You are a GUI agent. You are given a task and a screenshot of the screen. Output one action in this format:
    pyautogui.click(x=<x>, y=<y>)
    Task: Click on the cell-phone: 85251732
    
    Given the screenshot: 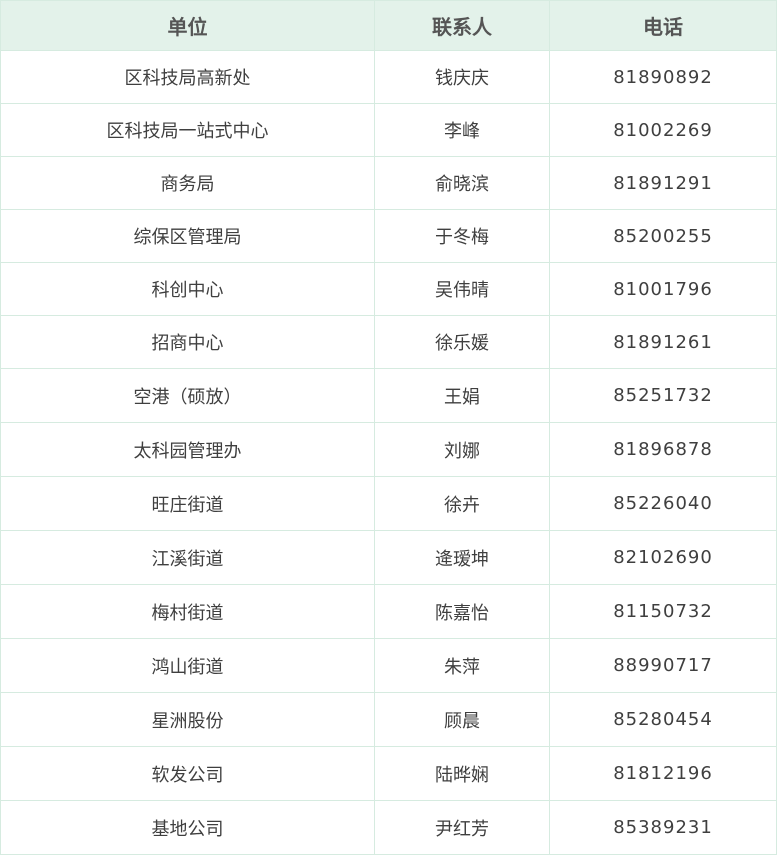 What is the action you would take?
    pyautogui.click(x=663, y=395)
    